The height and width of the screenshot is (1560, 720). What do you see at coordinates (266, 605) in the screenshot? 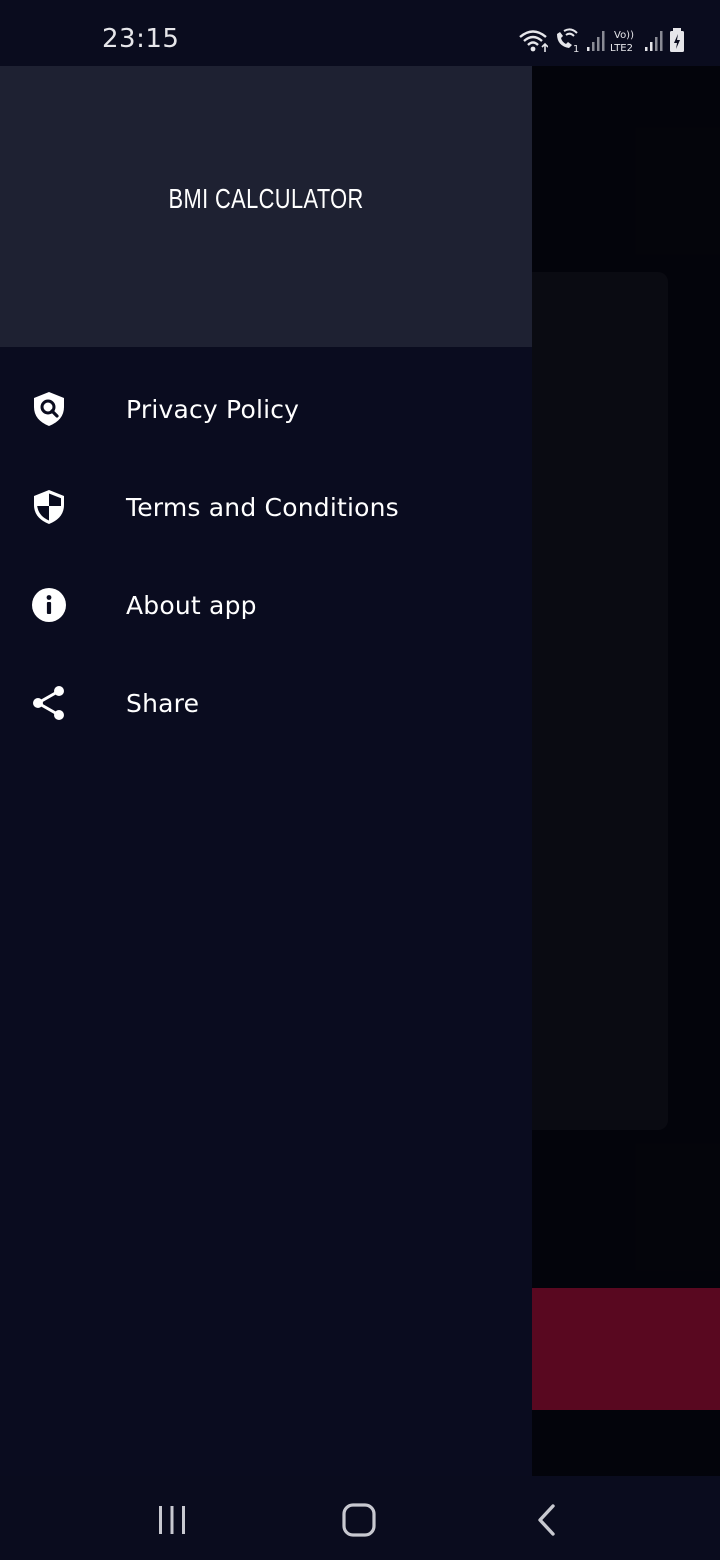
I see `menu-item-about-app: About app` at bounding box center [266, 605].